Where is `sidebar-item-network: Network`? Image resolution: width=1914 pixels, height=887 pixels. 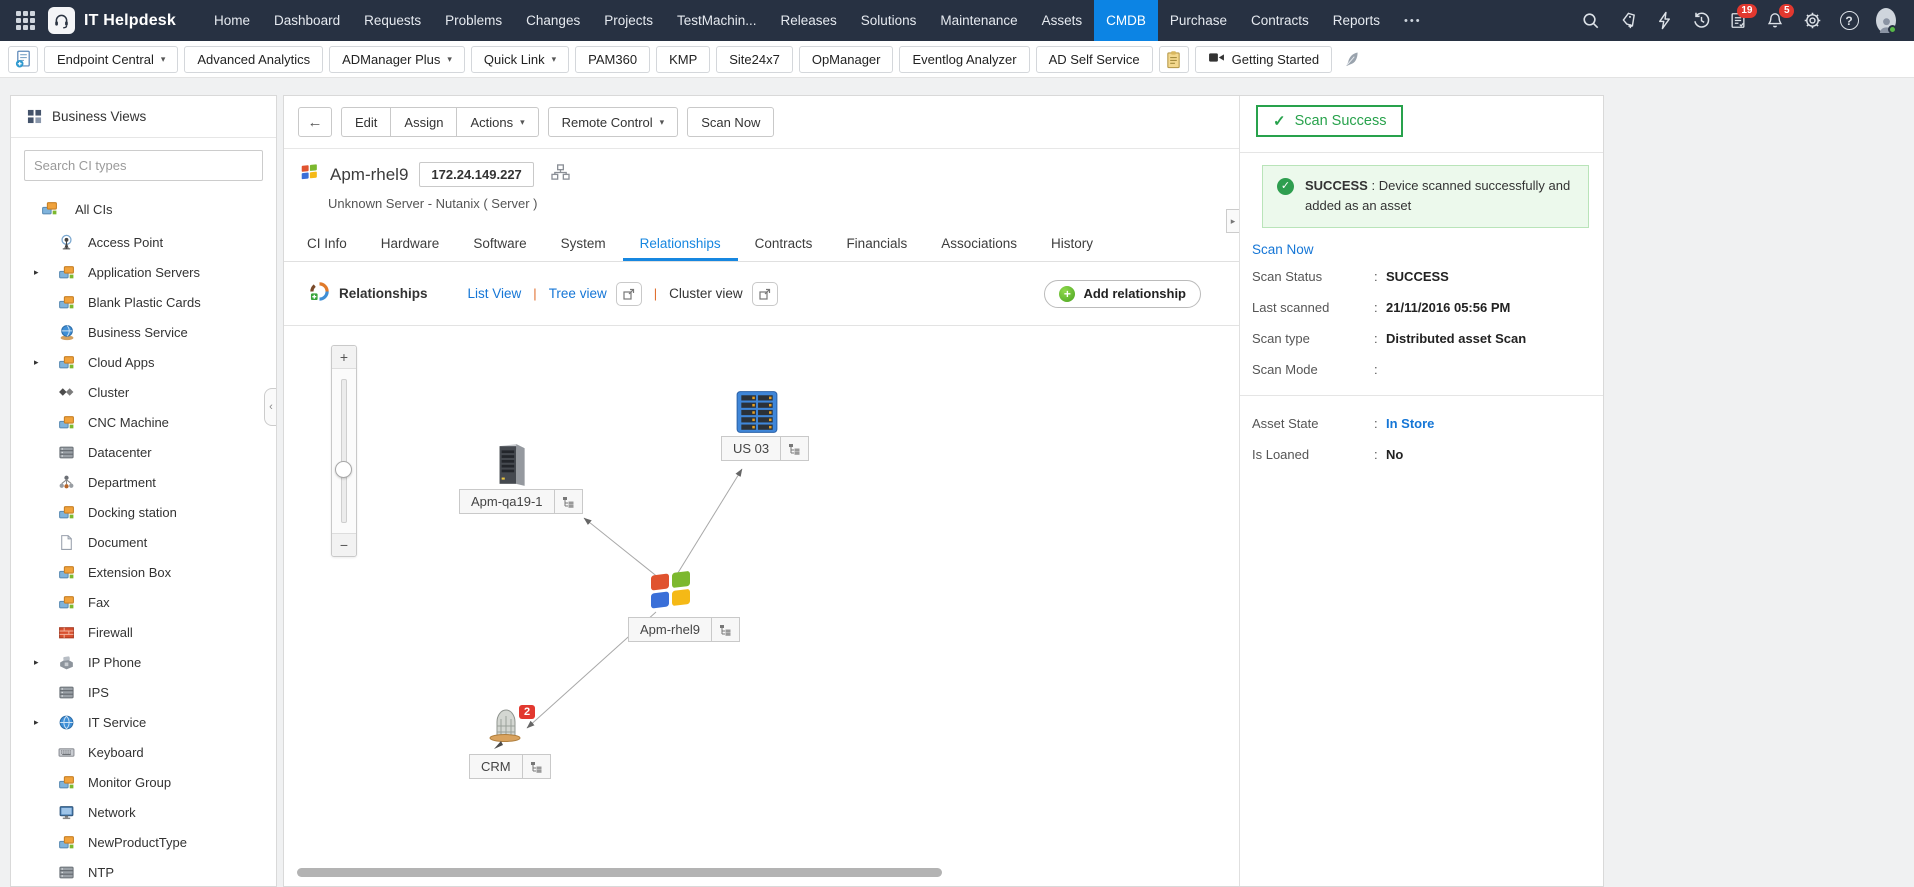
sidebar-item-network: Network is located at coordinates (143, 812).